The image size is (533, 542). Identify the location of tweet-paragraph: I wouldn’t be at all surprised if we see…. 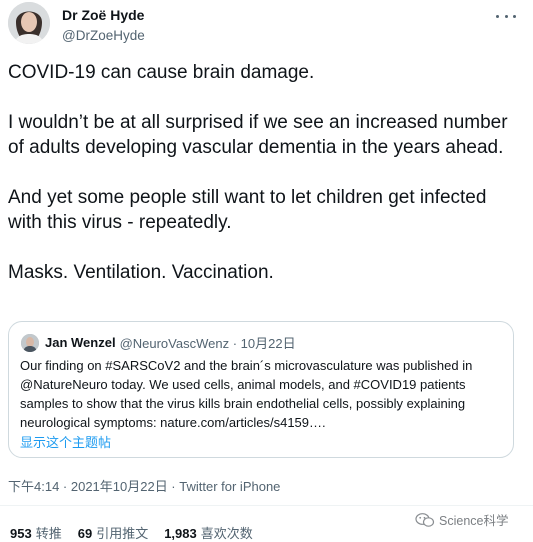
(258, 135).